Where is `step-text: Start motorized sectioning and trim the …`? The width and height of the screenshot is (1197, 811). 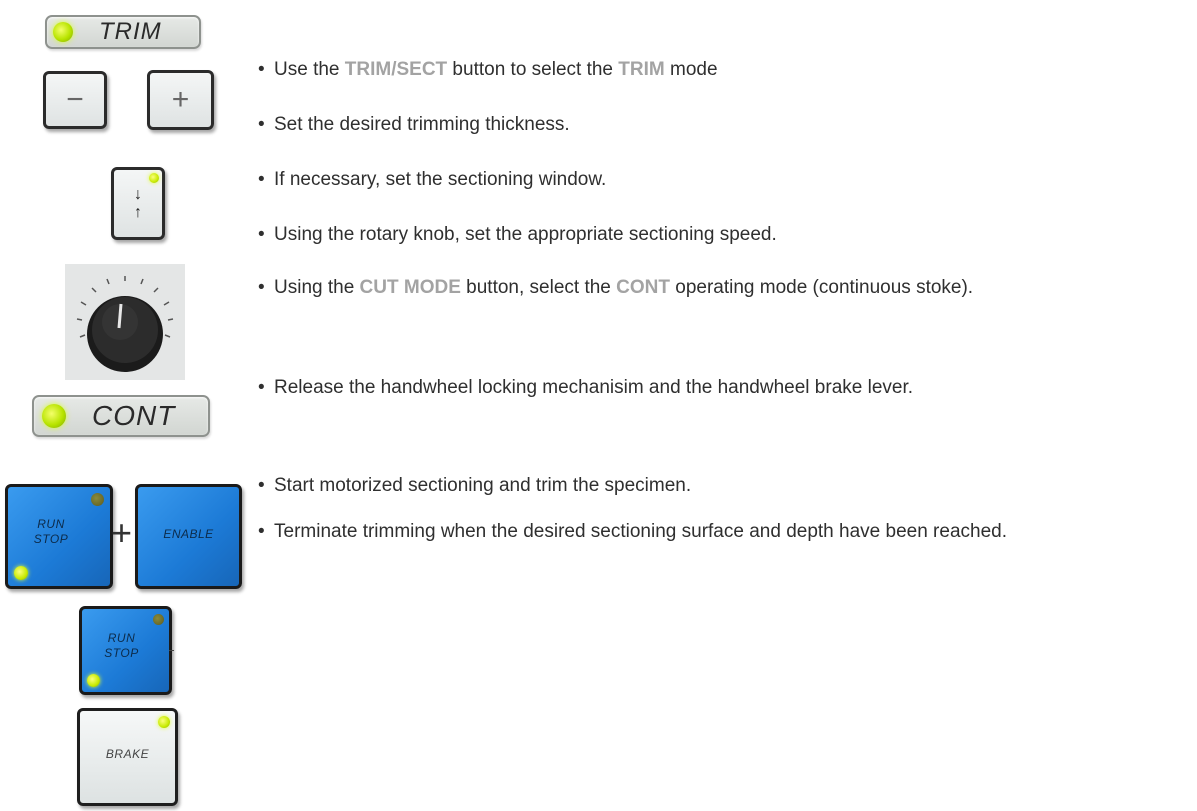 step-text: Start motorized sectioning and trim the … is located at coordinates (483, 485).